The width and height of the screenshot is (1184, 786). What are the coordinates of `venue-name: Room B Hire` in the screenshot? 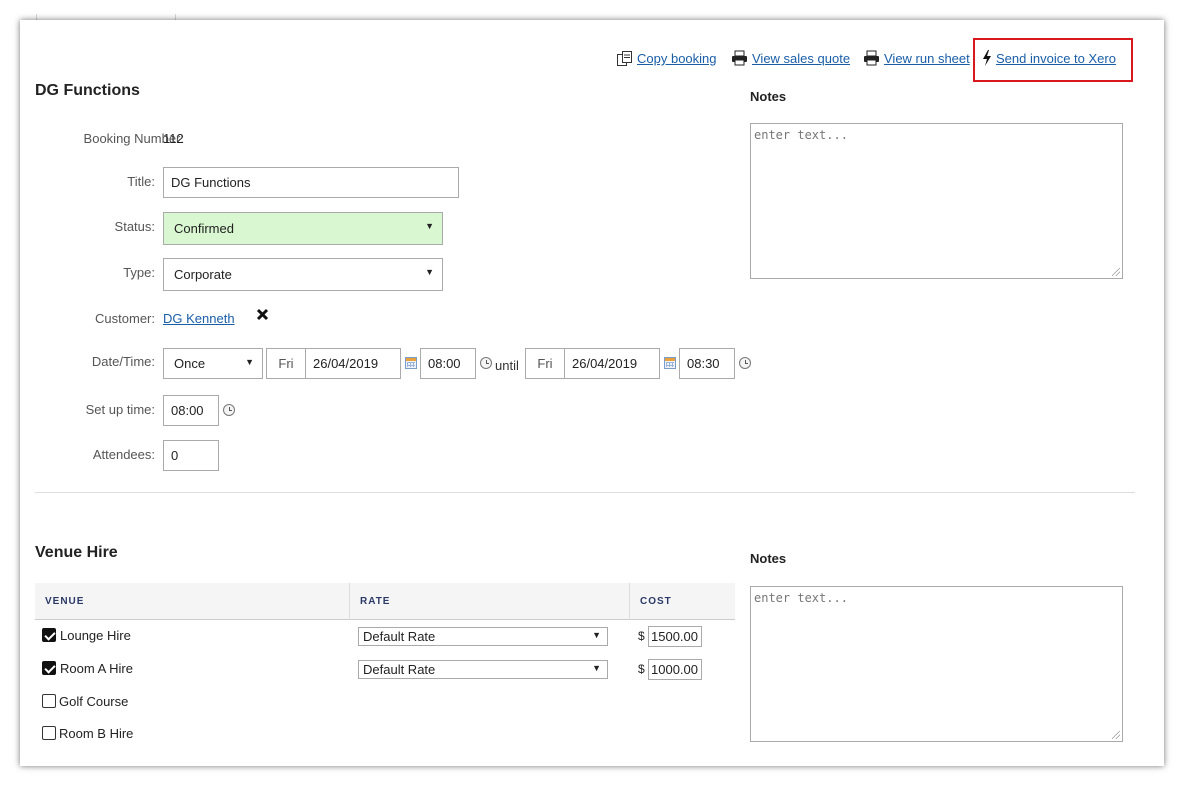 It's located at (96, 733).